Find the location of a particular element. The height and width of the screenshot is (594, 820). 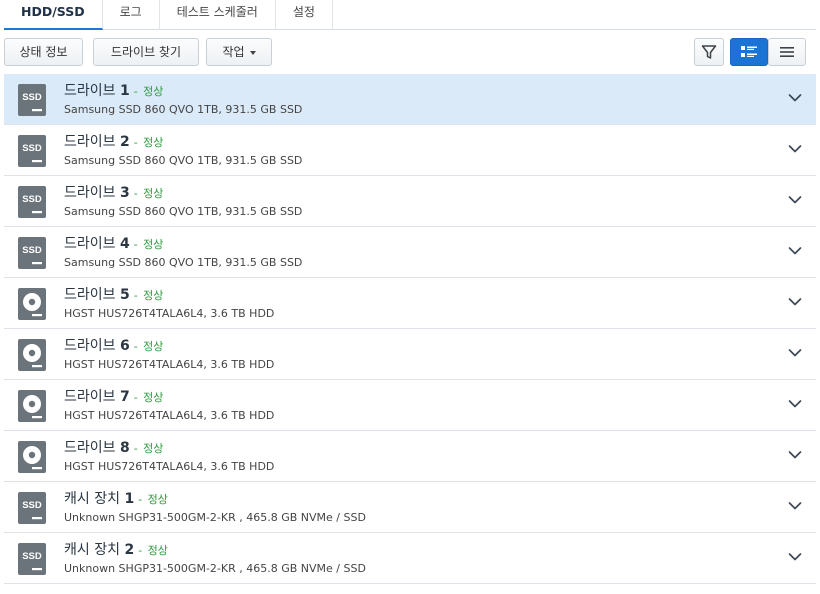

detail-list-icon is located at coordinates (749, 51).